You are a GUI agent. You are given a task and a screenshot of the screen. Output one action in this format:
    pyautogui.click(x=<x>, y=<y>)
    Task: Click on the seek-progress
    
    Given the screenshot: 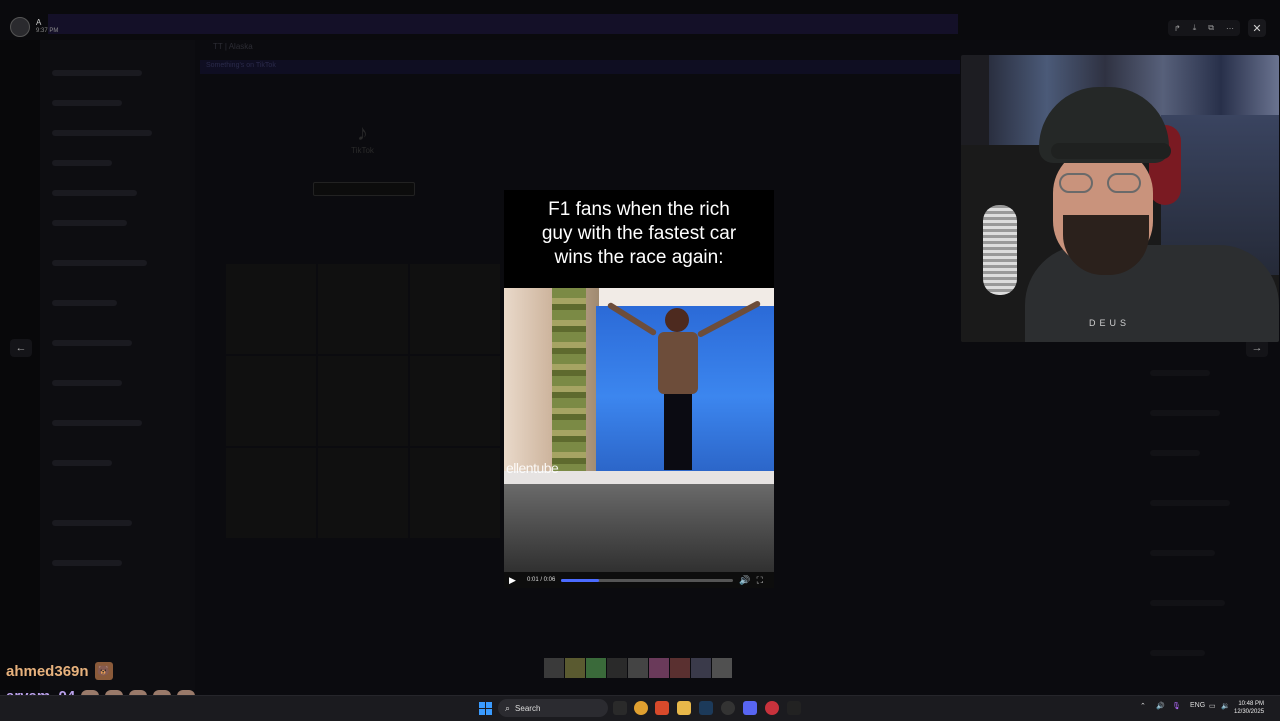 What is the action you would take?
    pyautogui.click(x=580, y=580)
    